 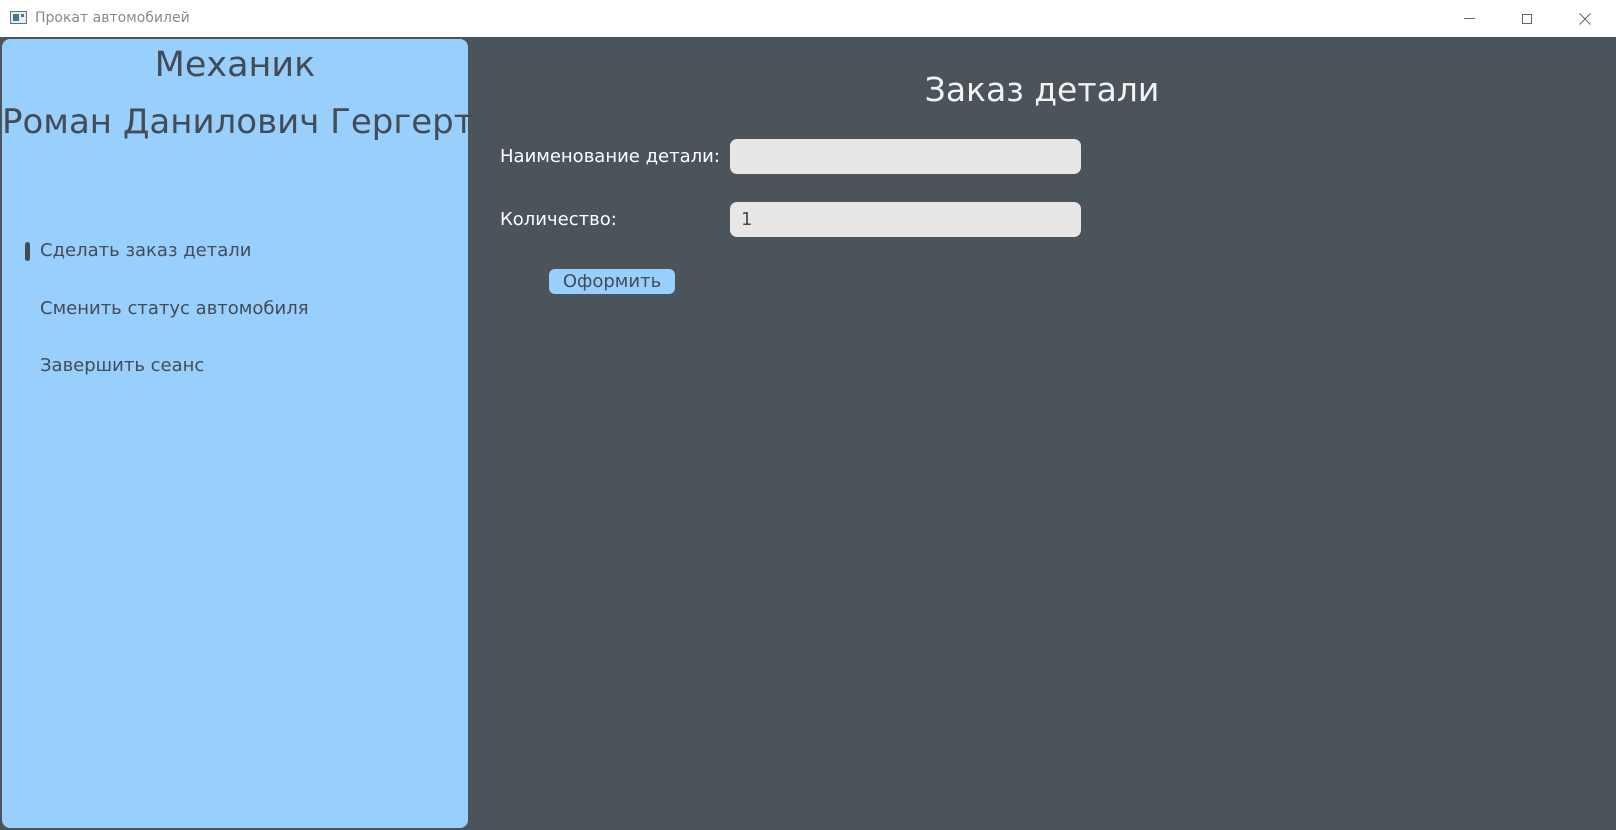 What do you see at coordinates (27, 251) in the screenshot?
I see `active-nav-indicator` at bounding box center [27, 251].